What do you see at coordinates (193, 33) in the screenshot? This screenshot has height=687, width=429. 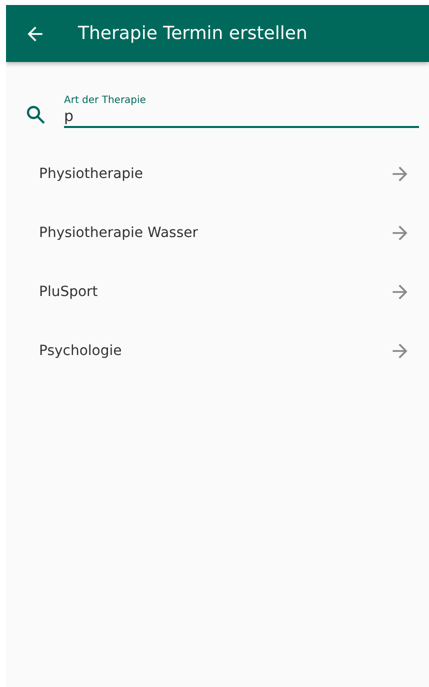 I see `screen-title: Therapie Termin erstellen` at bounding box center [193, 33].